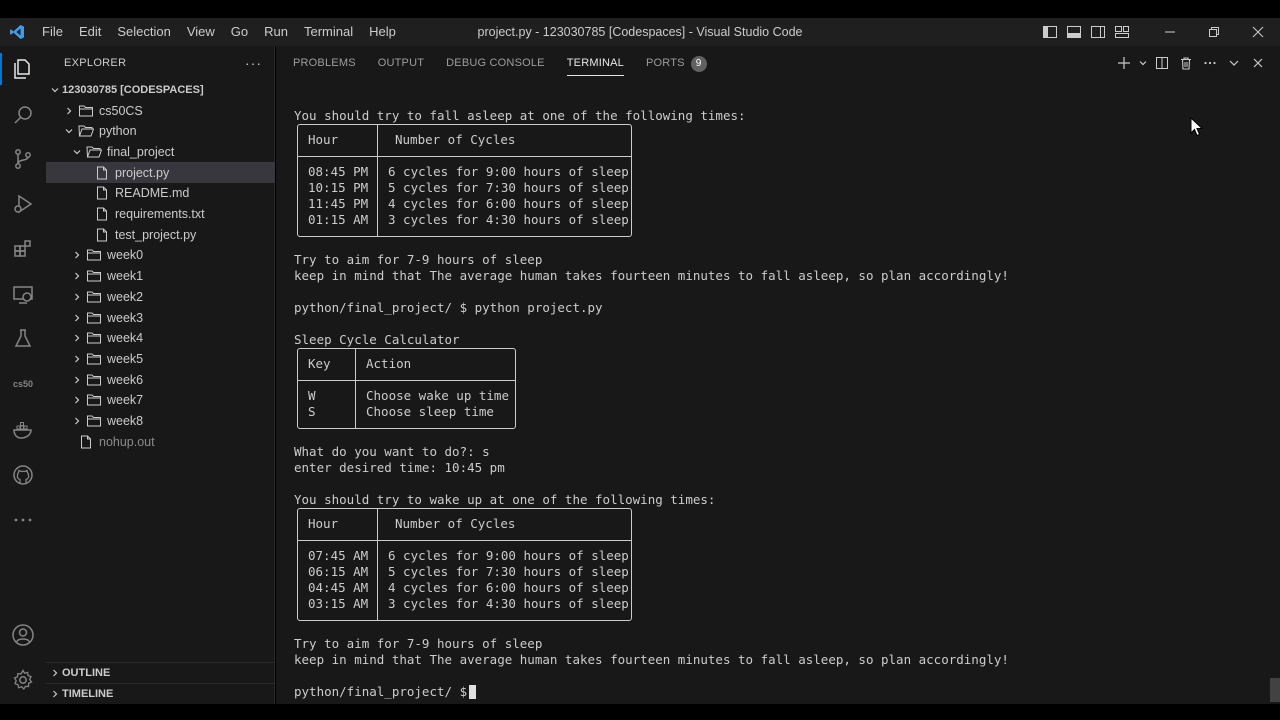 Image resolution: width=1280 pixels, height=720 pixels. Describe the element at coordinates (201, 32) in the screenshot. I see `menu-view: View` at that location.